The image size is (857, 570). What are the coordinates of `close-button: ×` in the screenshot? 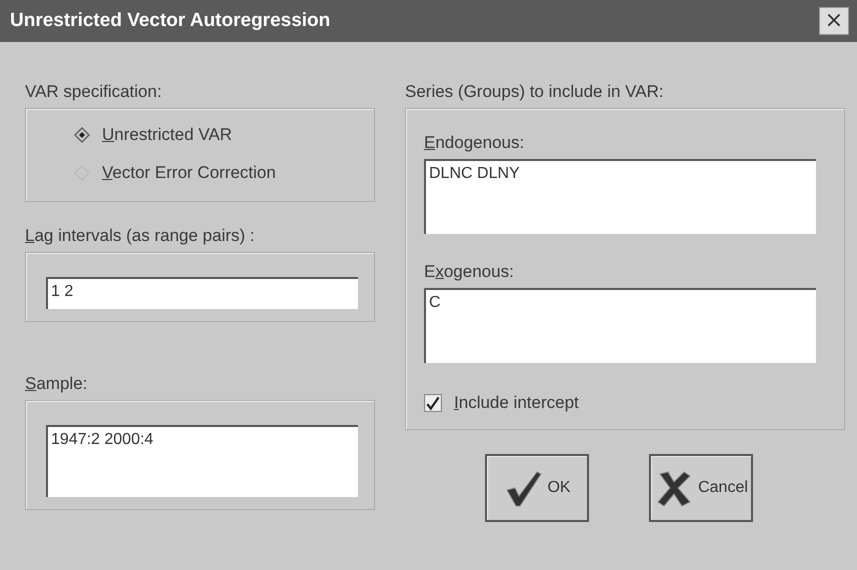 It's located at (834, 21).